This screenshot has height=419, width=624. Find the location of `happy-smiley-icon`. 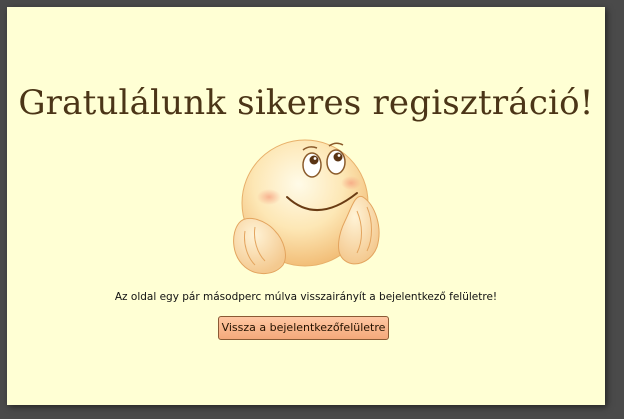

happy-smiley-icon is located at coordinates (306, 206).